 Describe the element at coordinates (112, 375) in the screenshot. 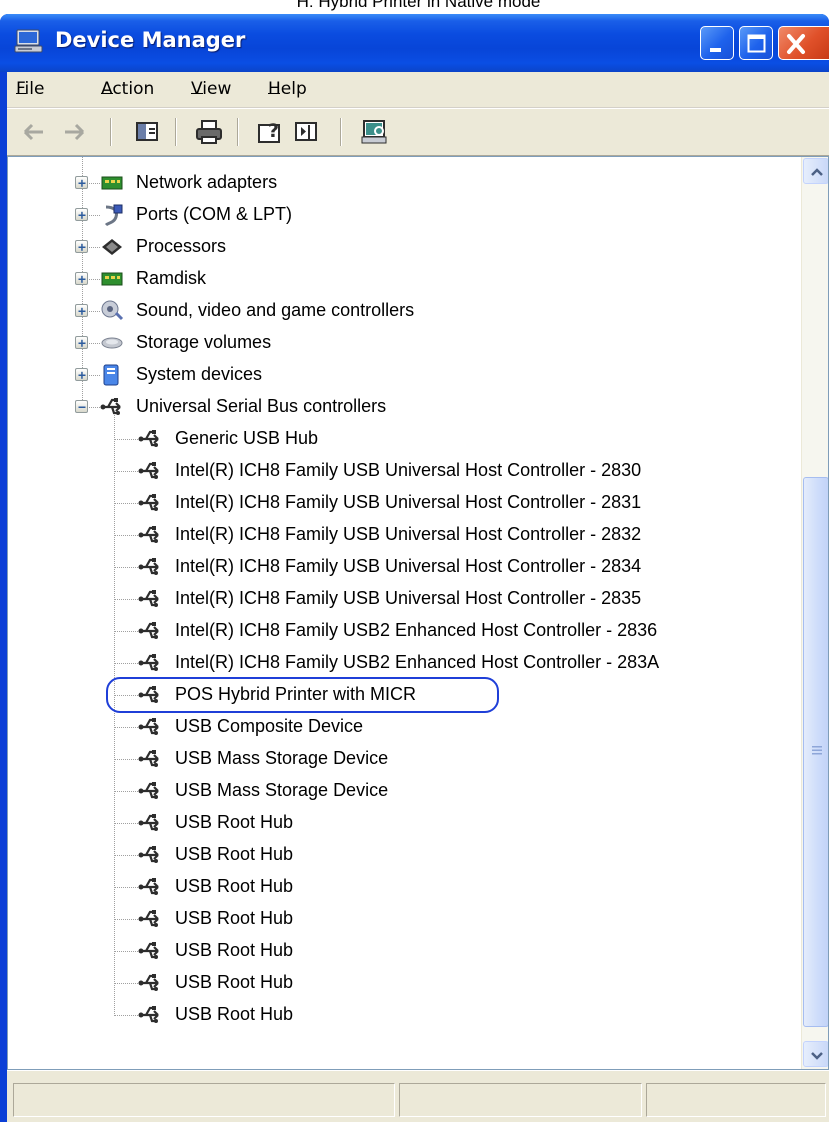

I see `system-device-icon` at that location.